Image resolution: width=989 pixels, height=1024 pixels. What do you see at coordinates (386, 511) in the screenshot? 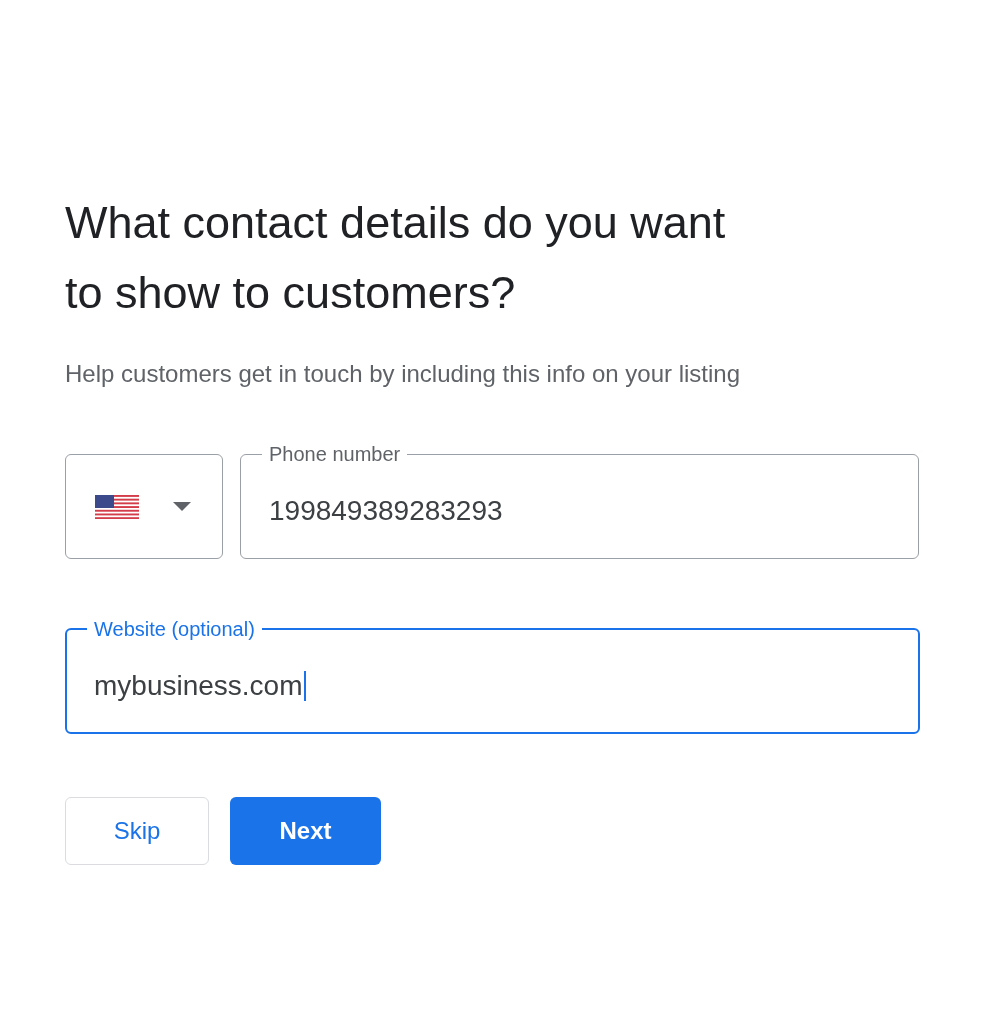
I see `field-value: 199849389283293` at bounding box center [386, 511].